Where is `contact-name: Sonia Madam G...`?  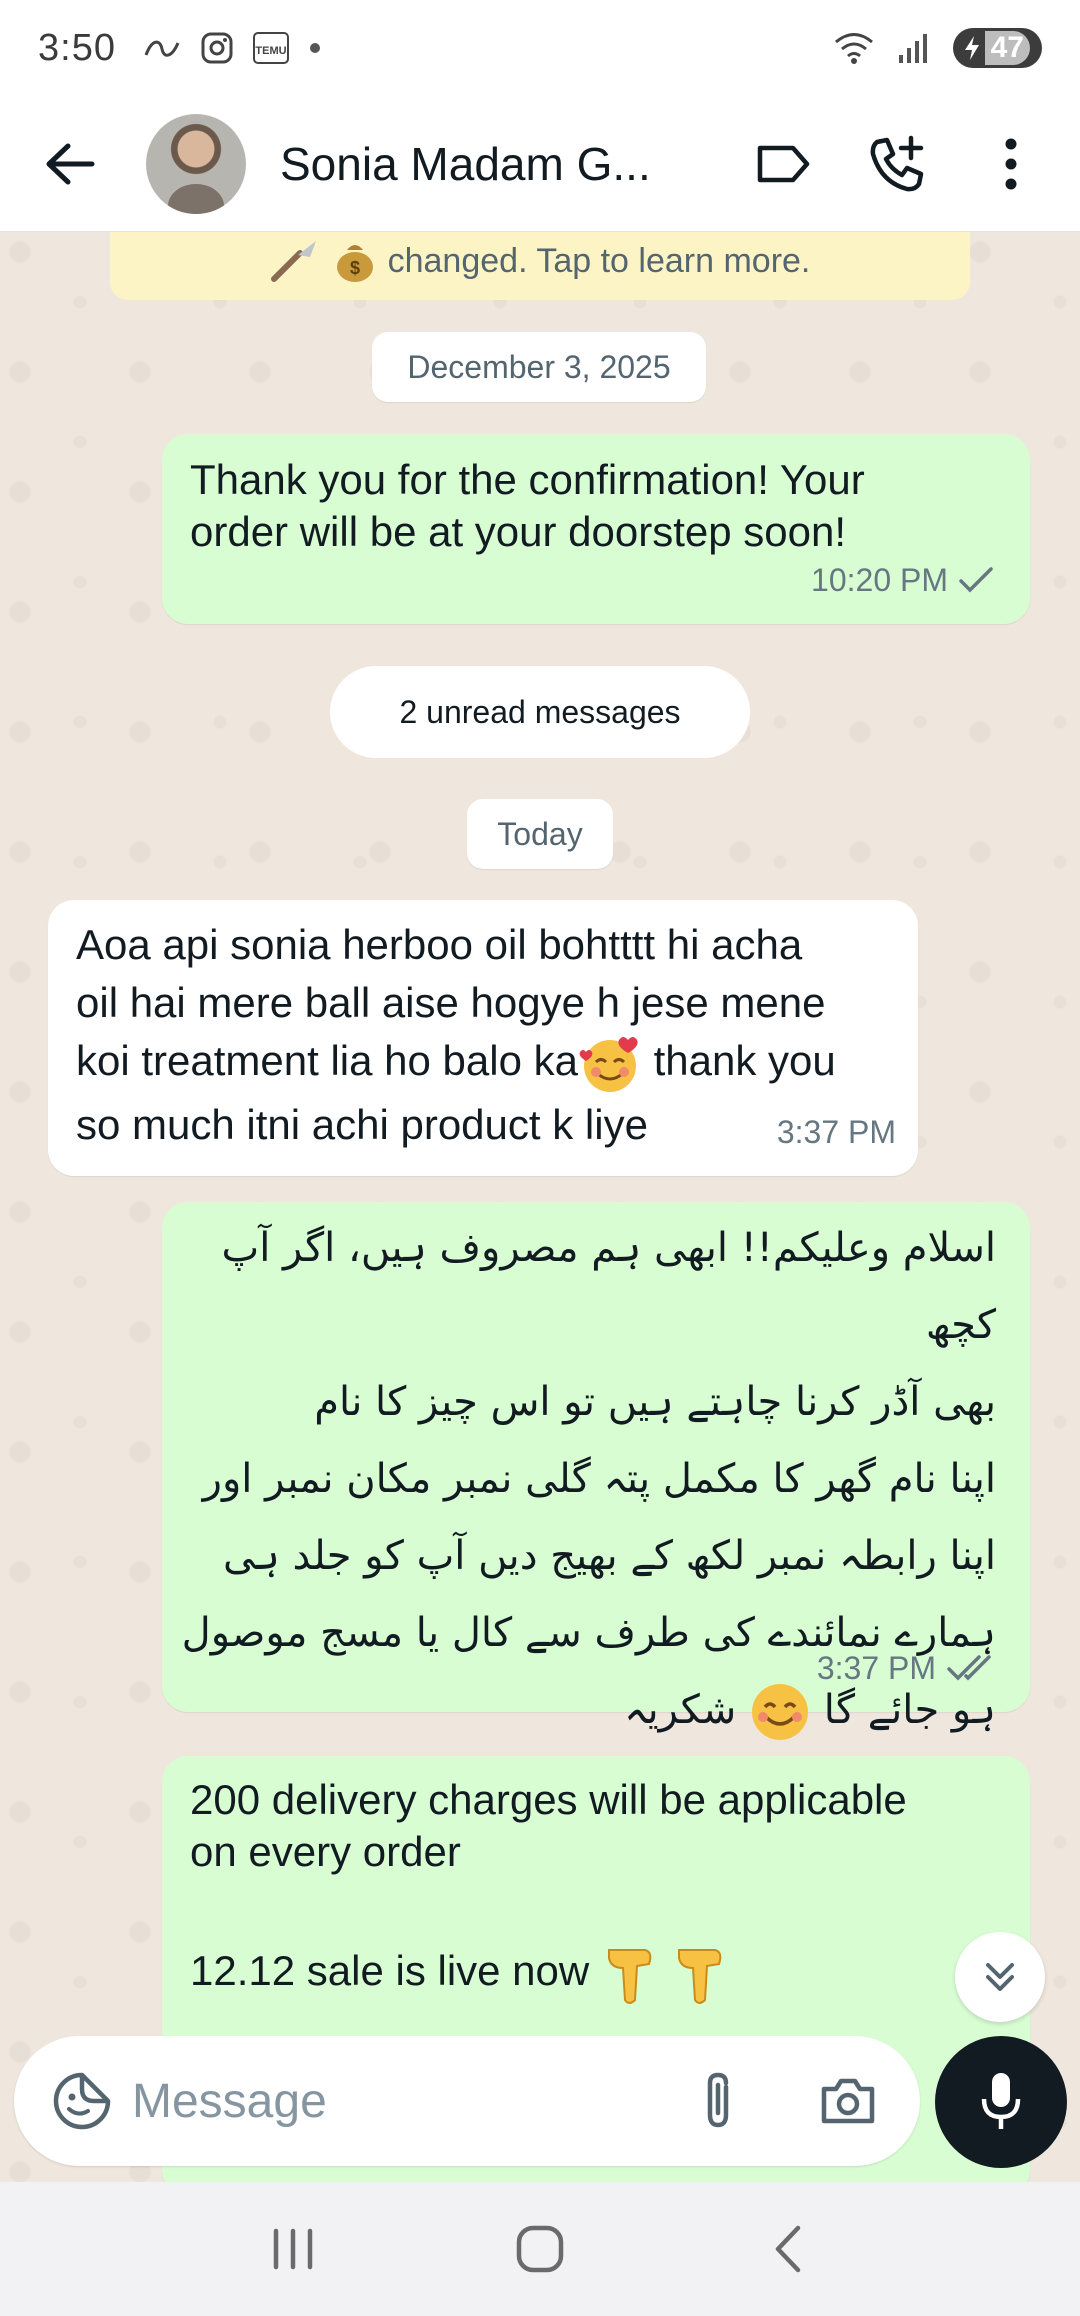 contact-name: Sonia Madam G... is located at coordinates (475, 164).